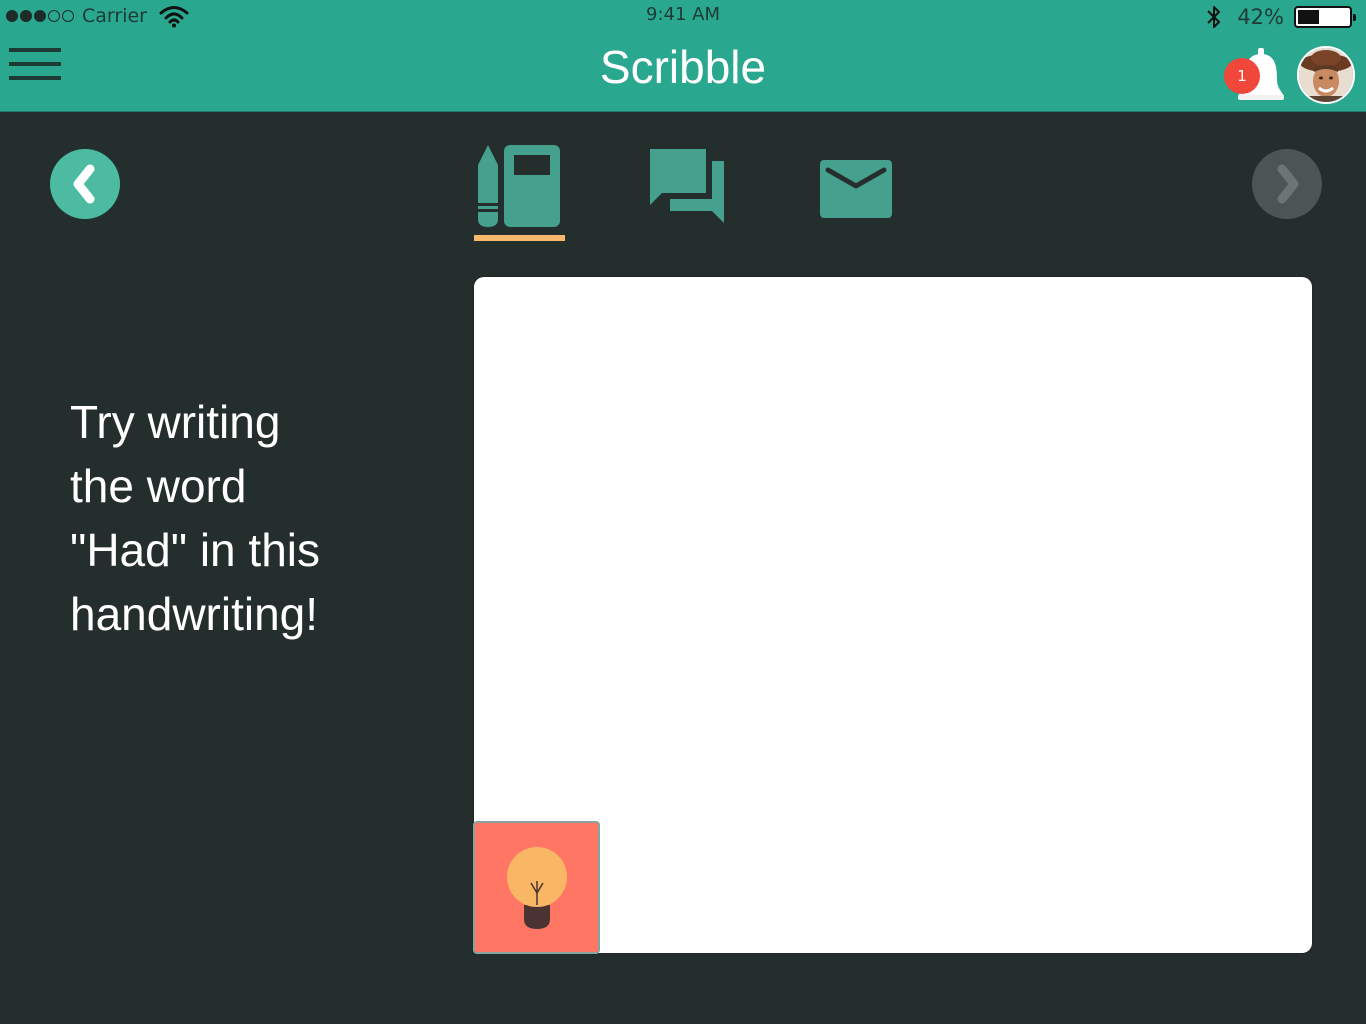 The image size is (1366, 1024). What do you see at coordinates (1260, 17) in the screenshot?
I see `battery-percentage: 42%` at bounding box center [1260, 17].